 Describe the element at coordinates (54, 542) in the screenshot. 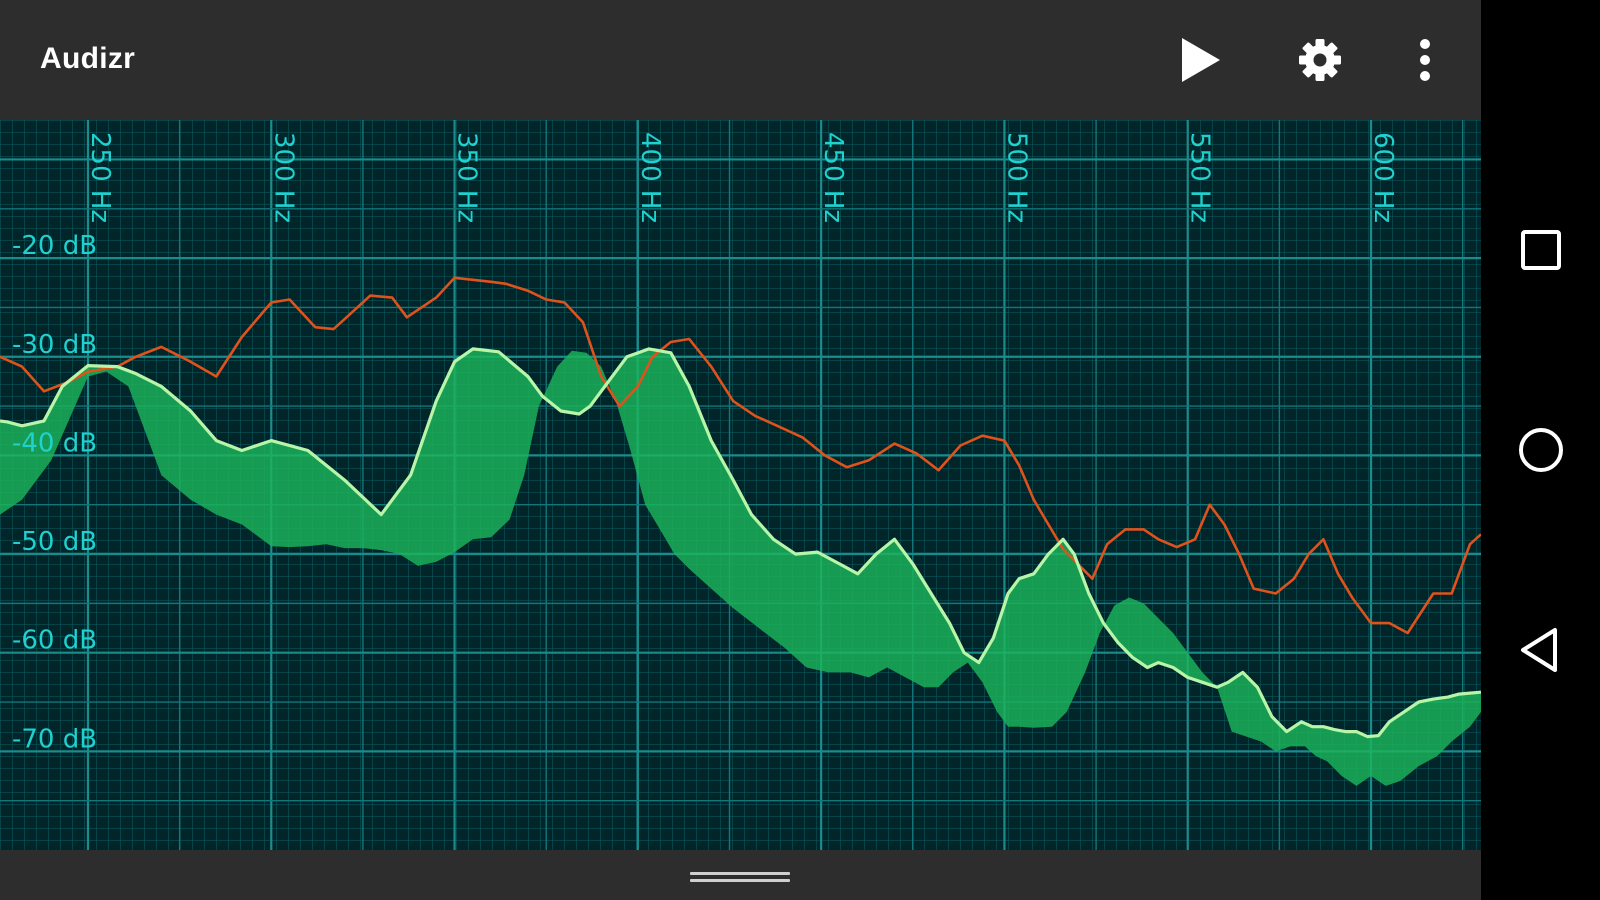

I see `y-tick-label: -50 dB` at that location.